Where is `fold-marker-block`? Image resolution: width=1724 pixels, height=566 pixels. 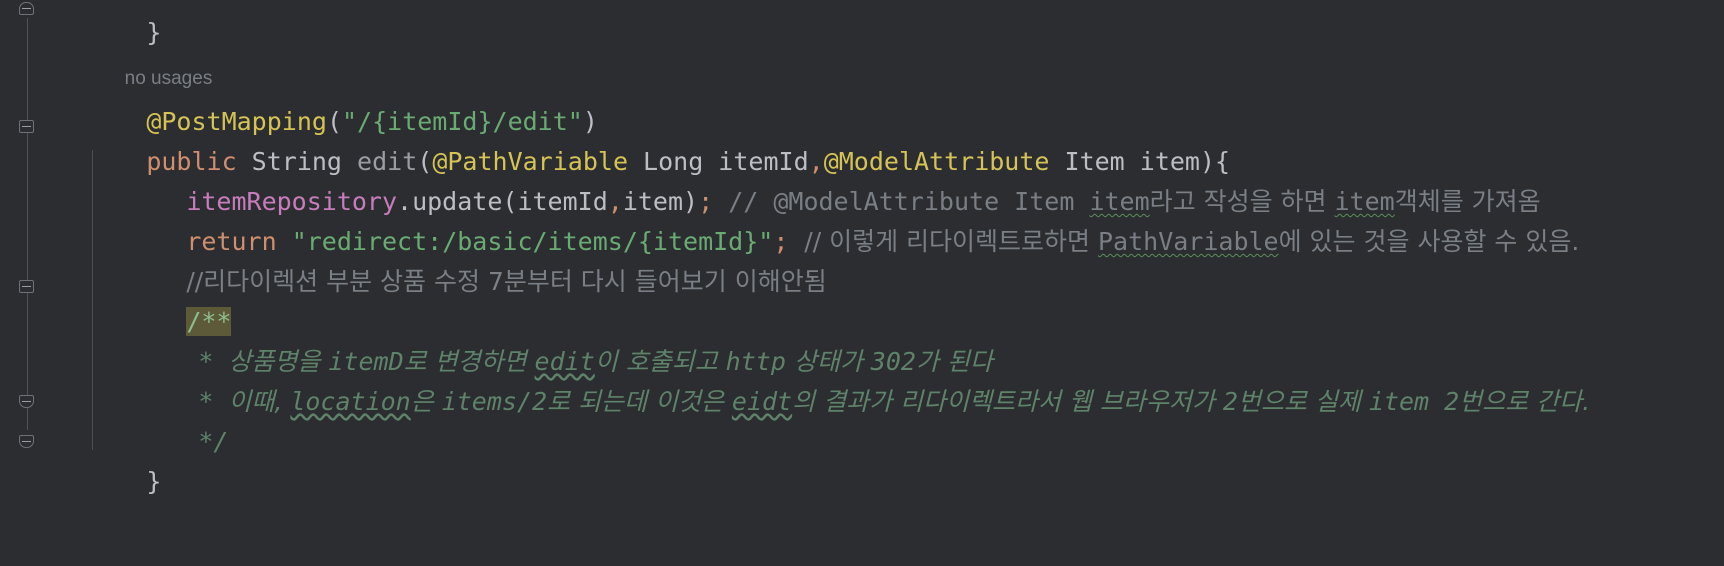
fold-marker-block is located at coordinates (27, 286).